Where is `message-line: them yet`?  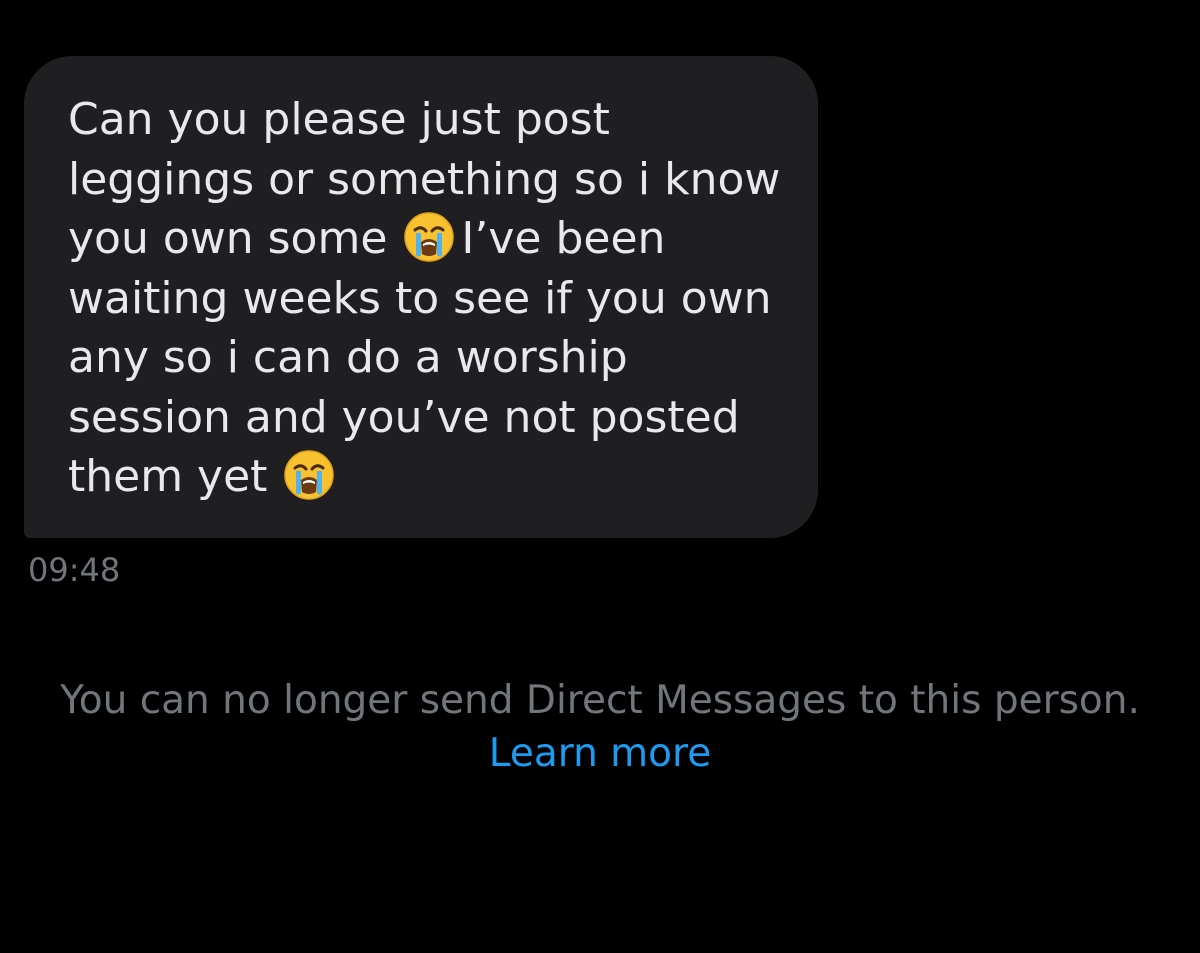 message-line: them yet is located at coordinates (438, 477).